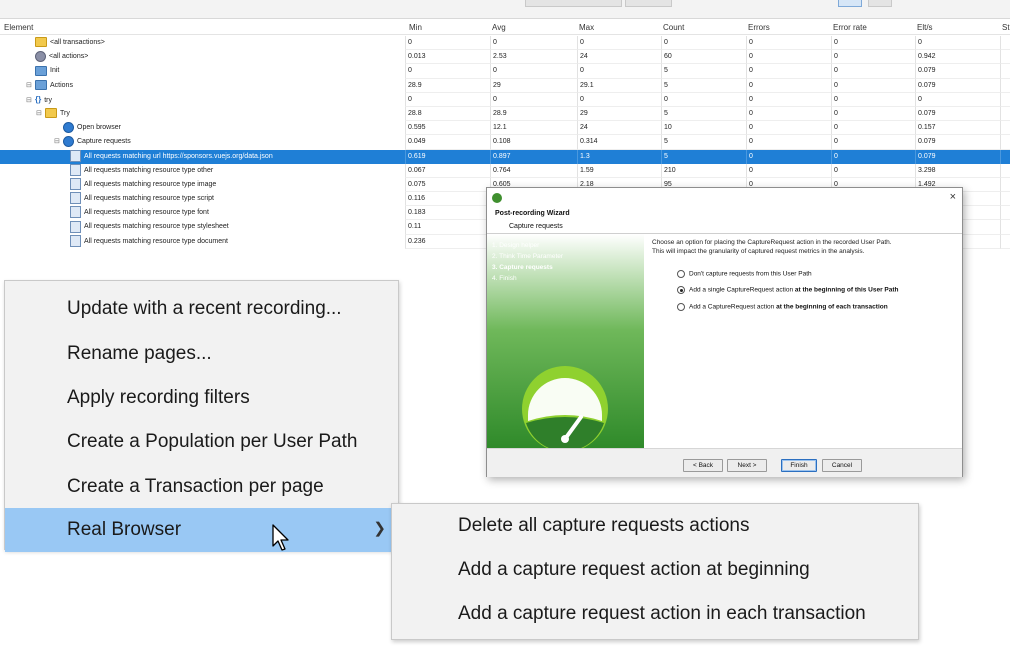 The height and width of the screenshot is (652, 1024). I want to click on menu-item-real-browser: Real Browser ❯, so click(201, 530).